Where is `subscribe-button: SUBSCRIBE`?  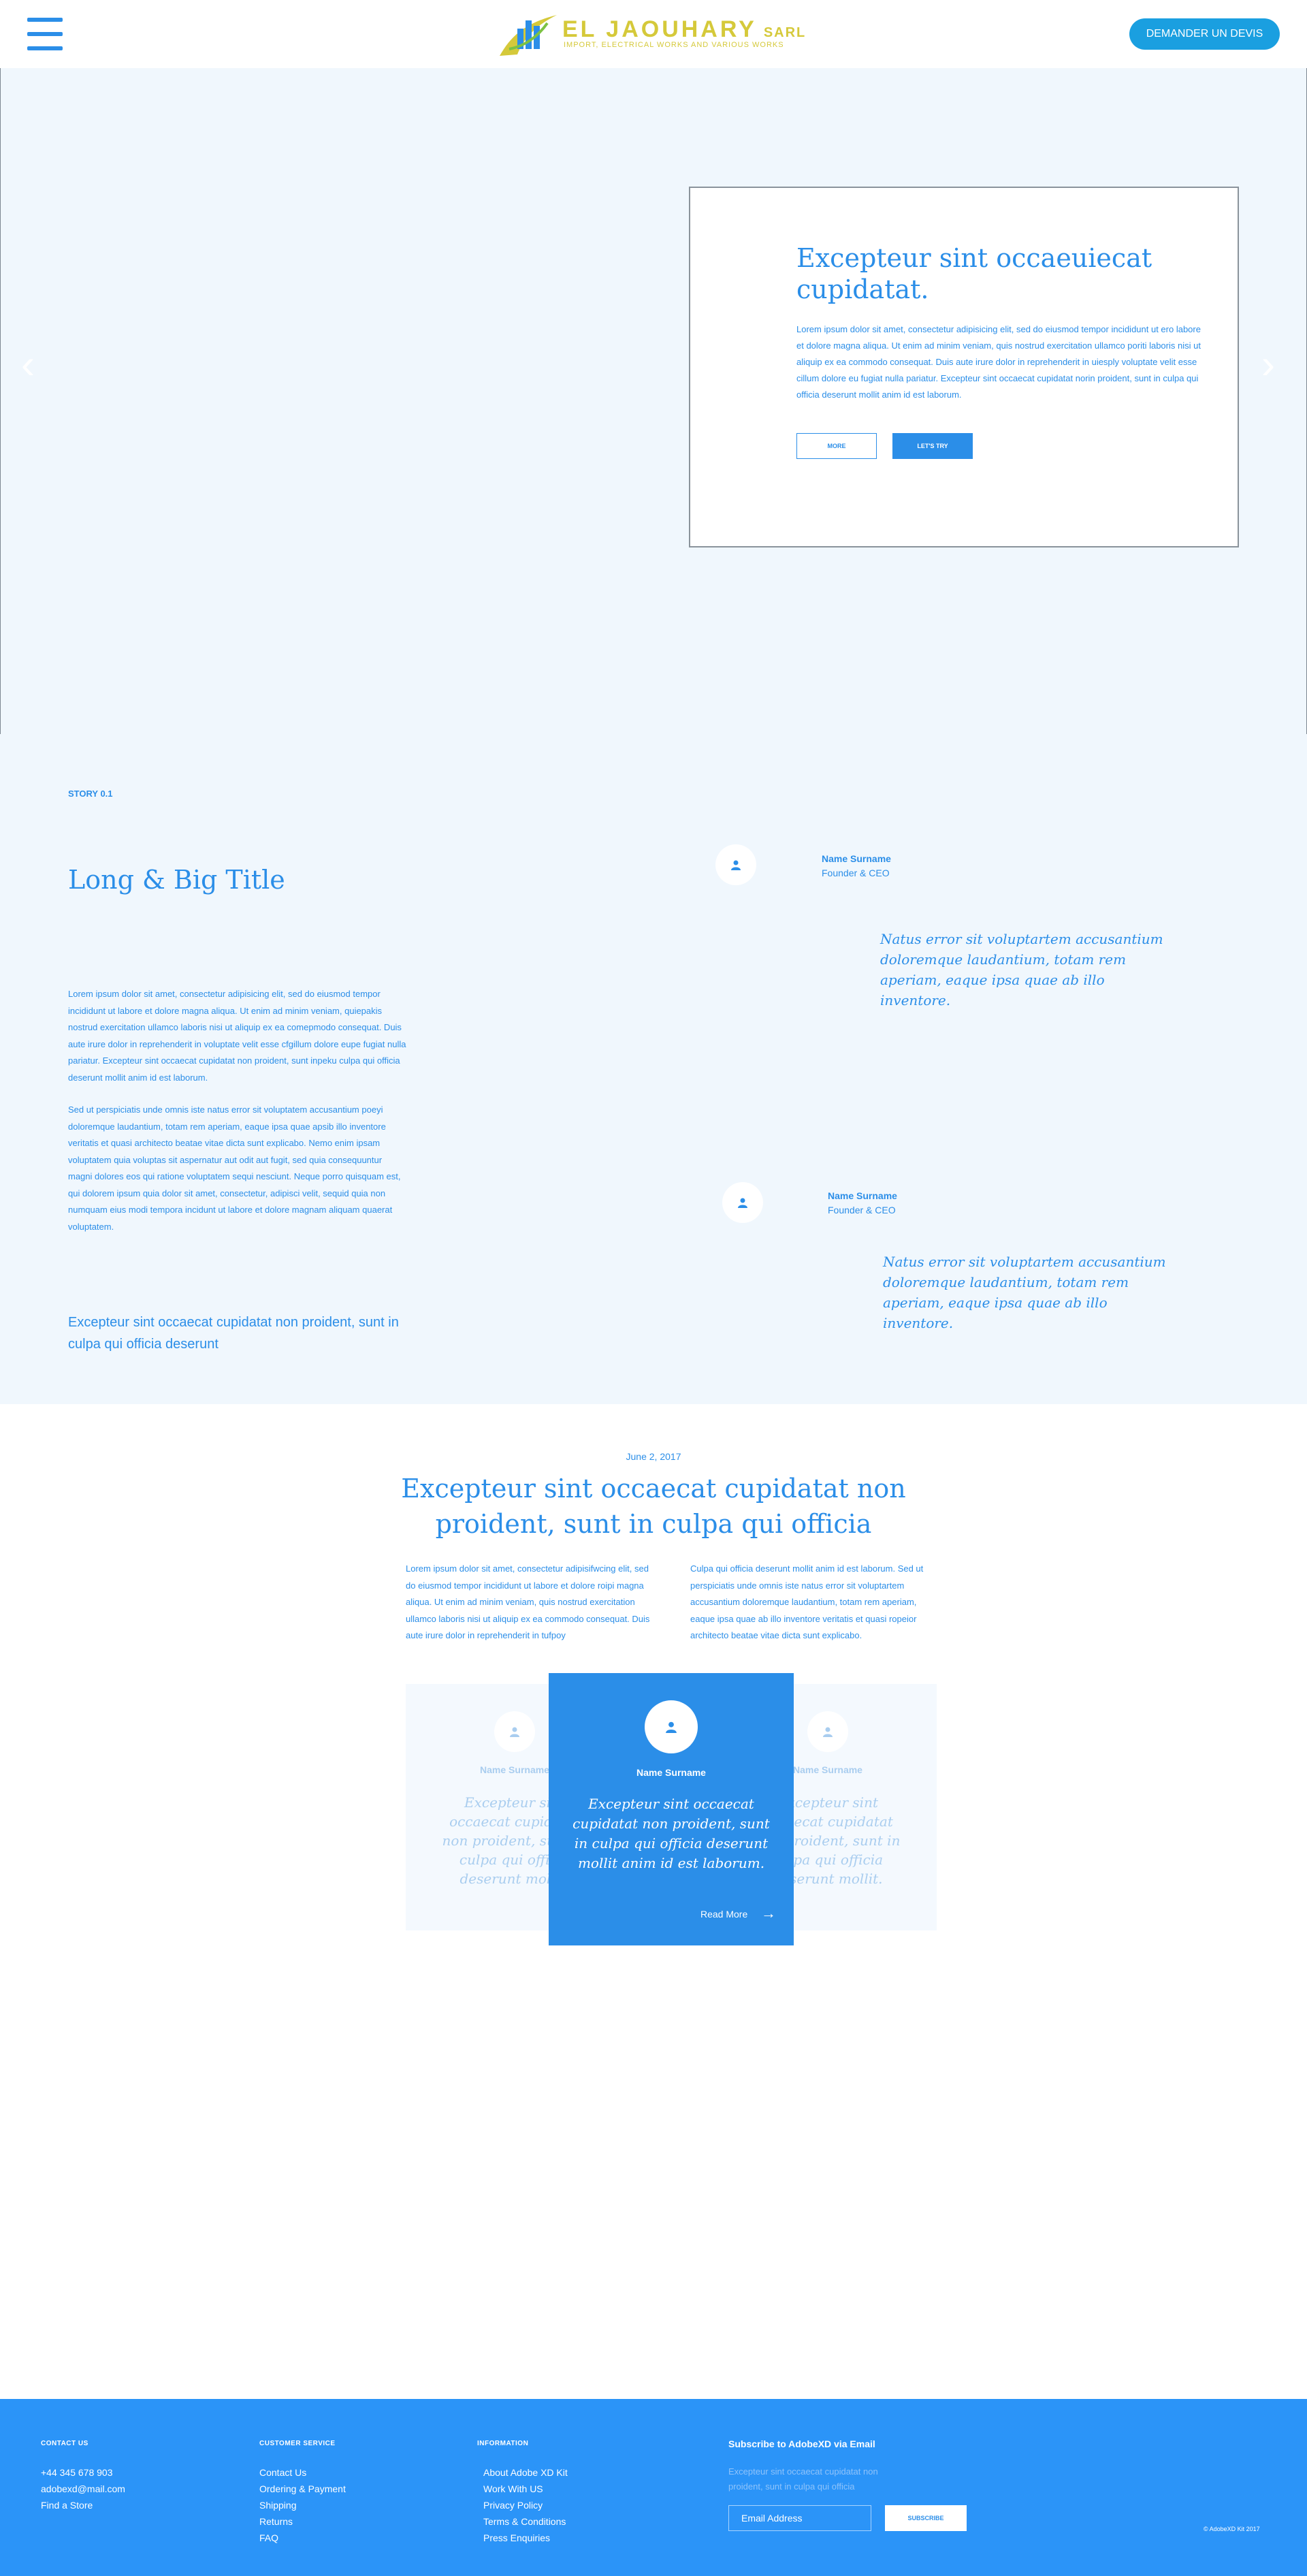
subscribe-button: SUBSCRIBE is located at coordinates (926, 2518).